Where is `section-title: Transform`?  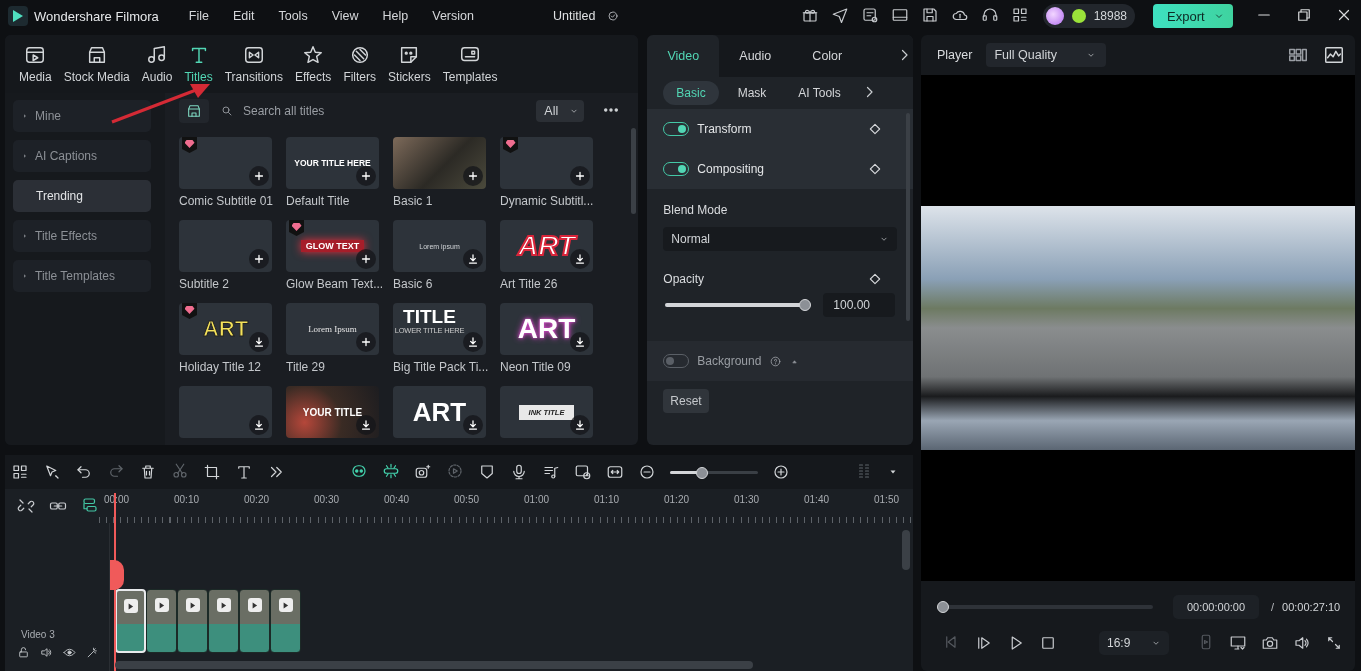 section-title: Transform is located at coordinates (725, 129).